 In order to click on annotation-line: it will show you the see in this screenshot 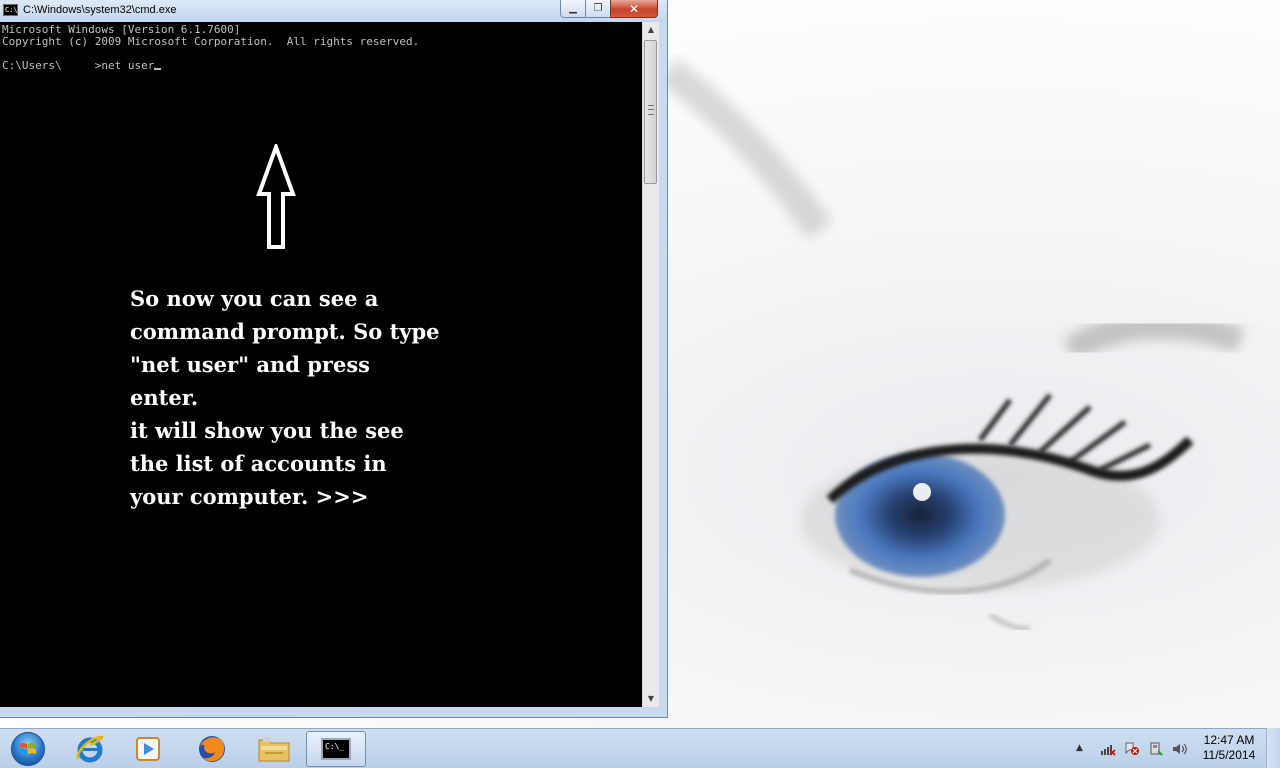, I will do `click(267, 430)`.